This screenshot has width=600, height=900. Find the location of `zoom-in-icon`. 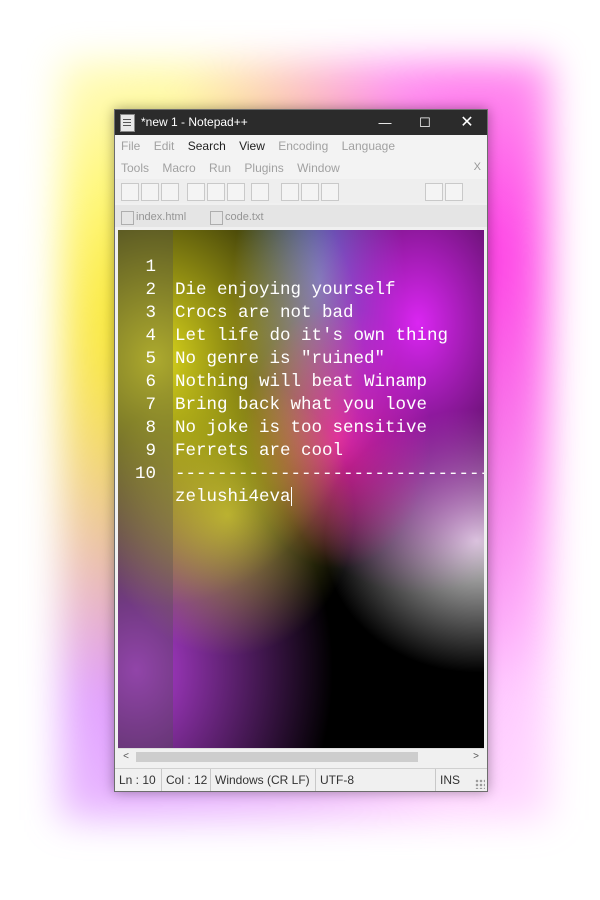

zoom-in-icon is located at coordinates (434, 192).